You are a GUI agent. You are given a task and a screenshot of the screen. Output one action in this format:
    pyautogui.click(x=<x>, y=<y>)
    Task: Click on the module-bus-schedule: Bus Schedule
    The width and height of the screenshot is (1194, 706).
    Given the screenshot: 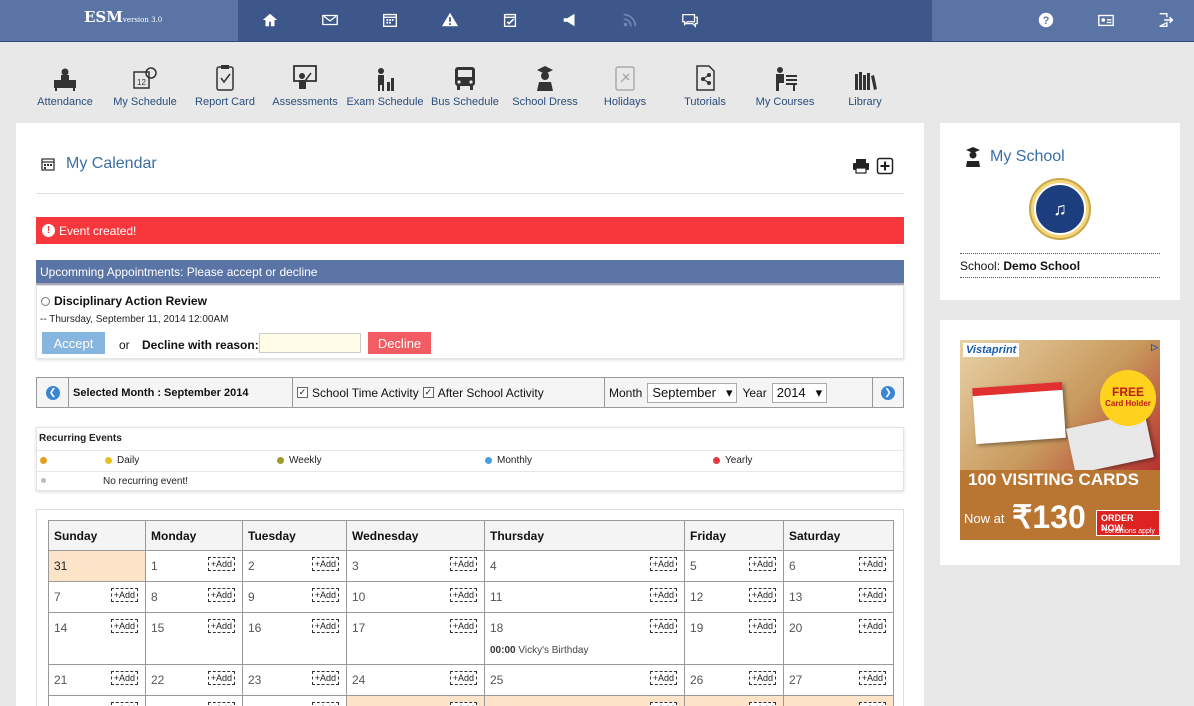 What is the action you would take?
    pyautogui.click(x=465, y=84)
    